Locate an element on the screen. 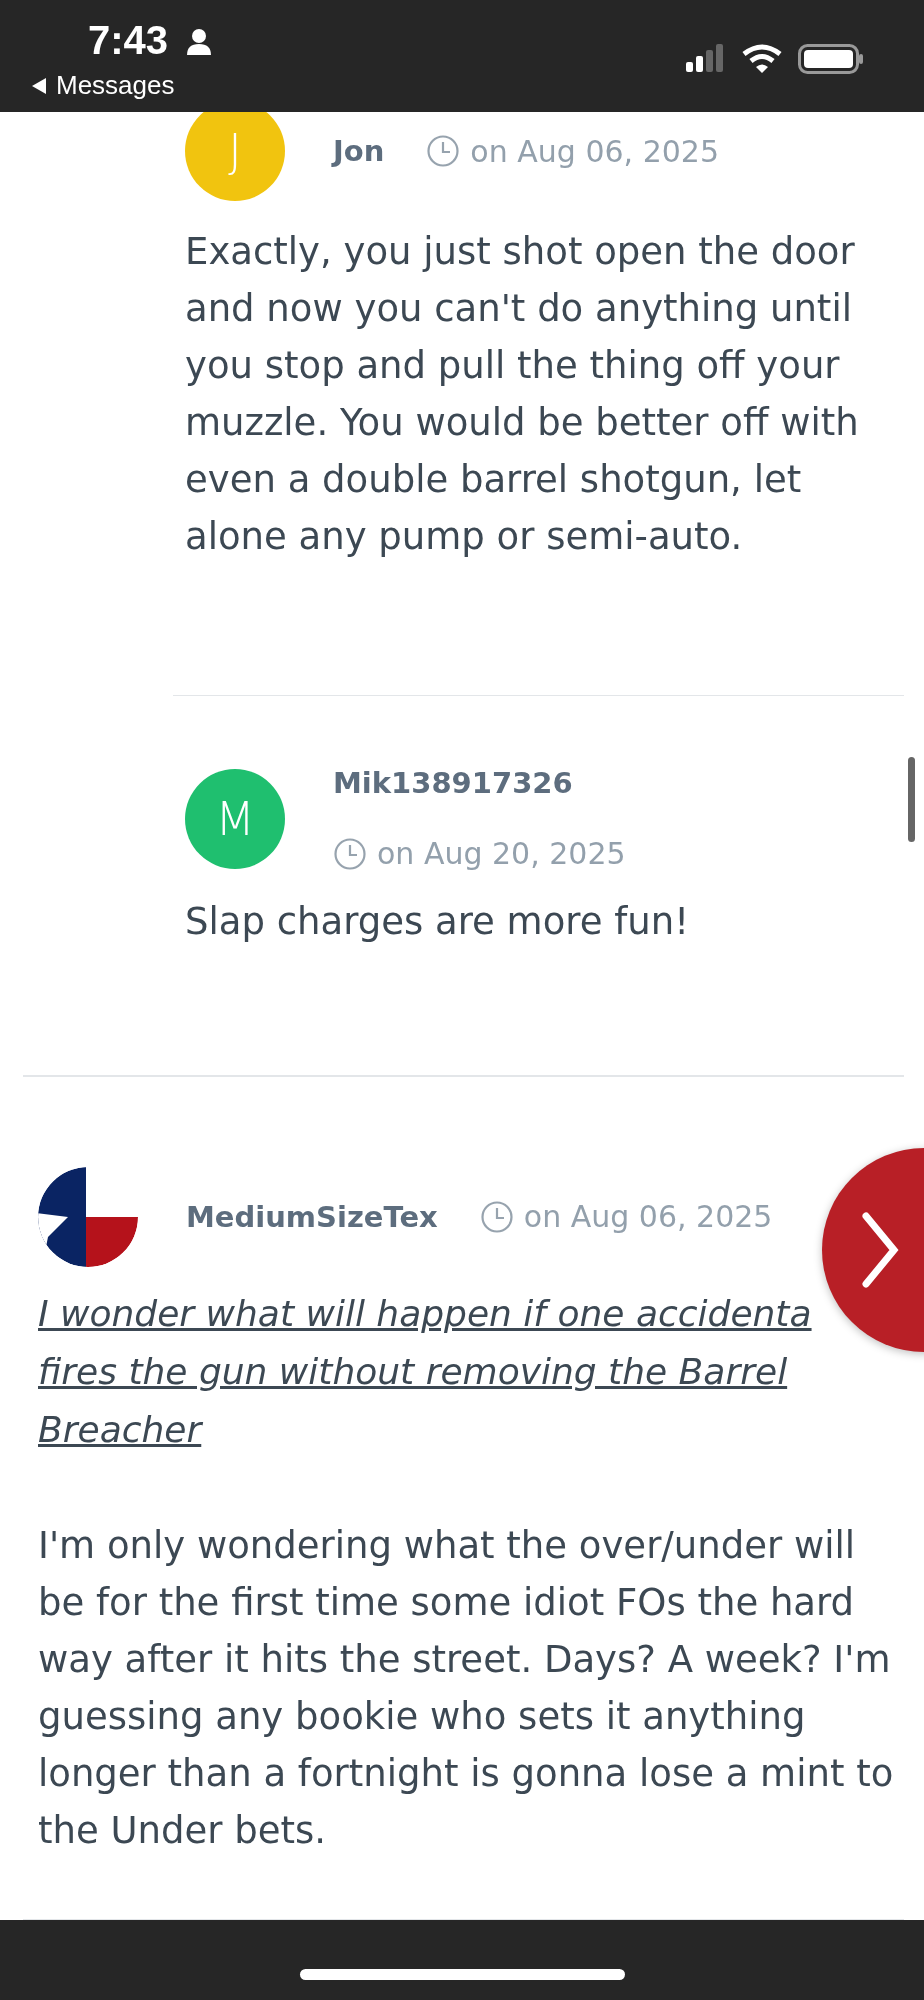 The image size is (924, 2000). back-triangle-icon is located at coordinates (39, 85).